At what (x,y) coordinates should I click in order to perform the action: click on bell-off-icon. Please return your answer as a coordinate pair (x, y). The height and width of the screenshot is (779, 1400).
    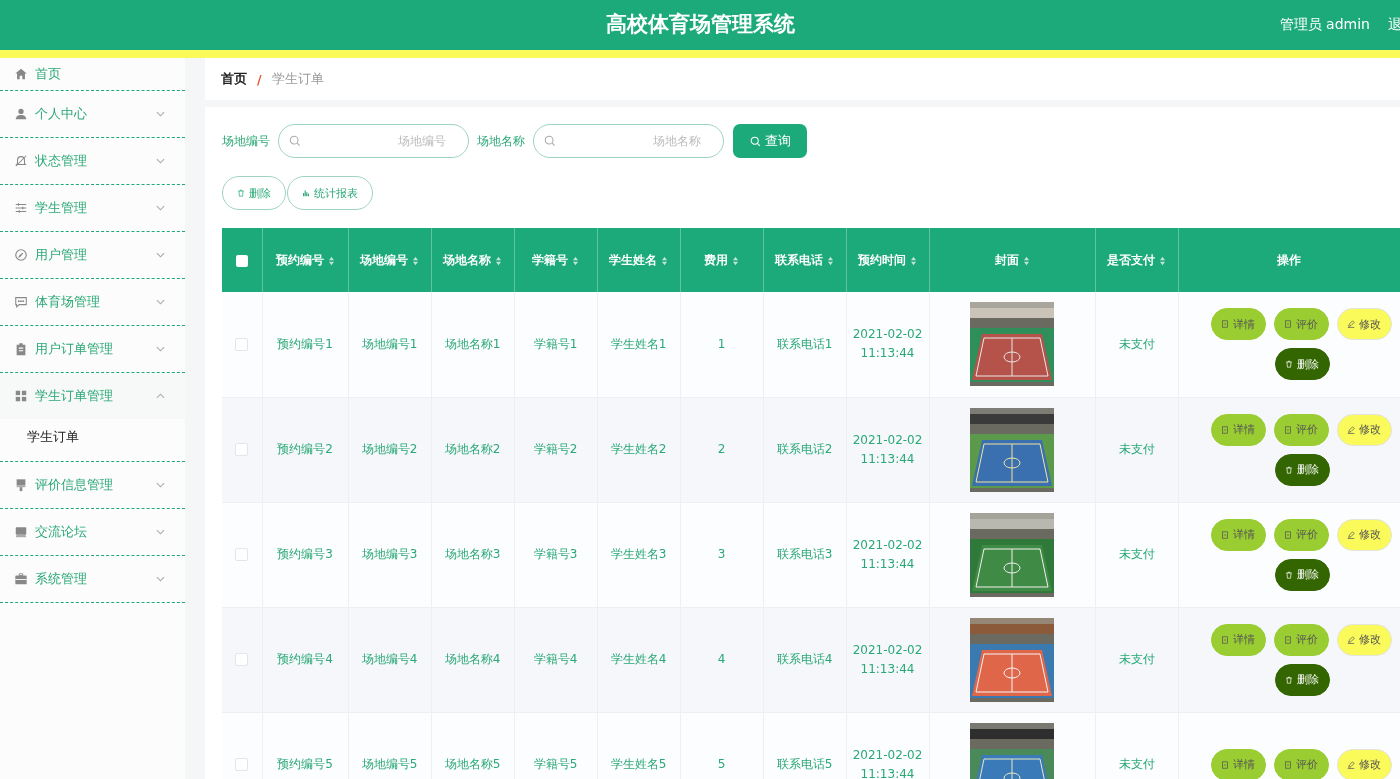
    Looking at the image, I should click on (21, 161).